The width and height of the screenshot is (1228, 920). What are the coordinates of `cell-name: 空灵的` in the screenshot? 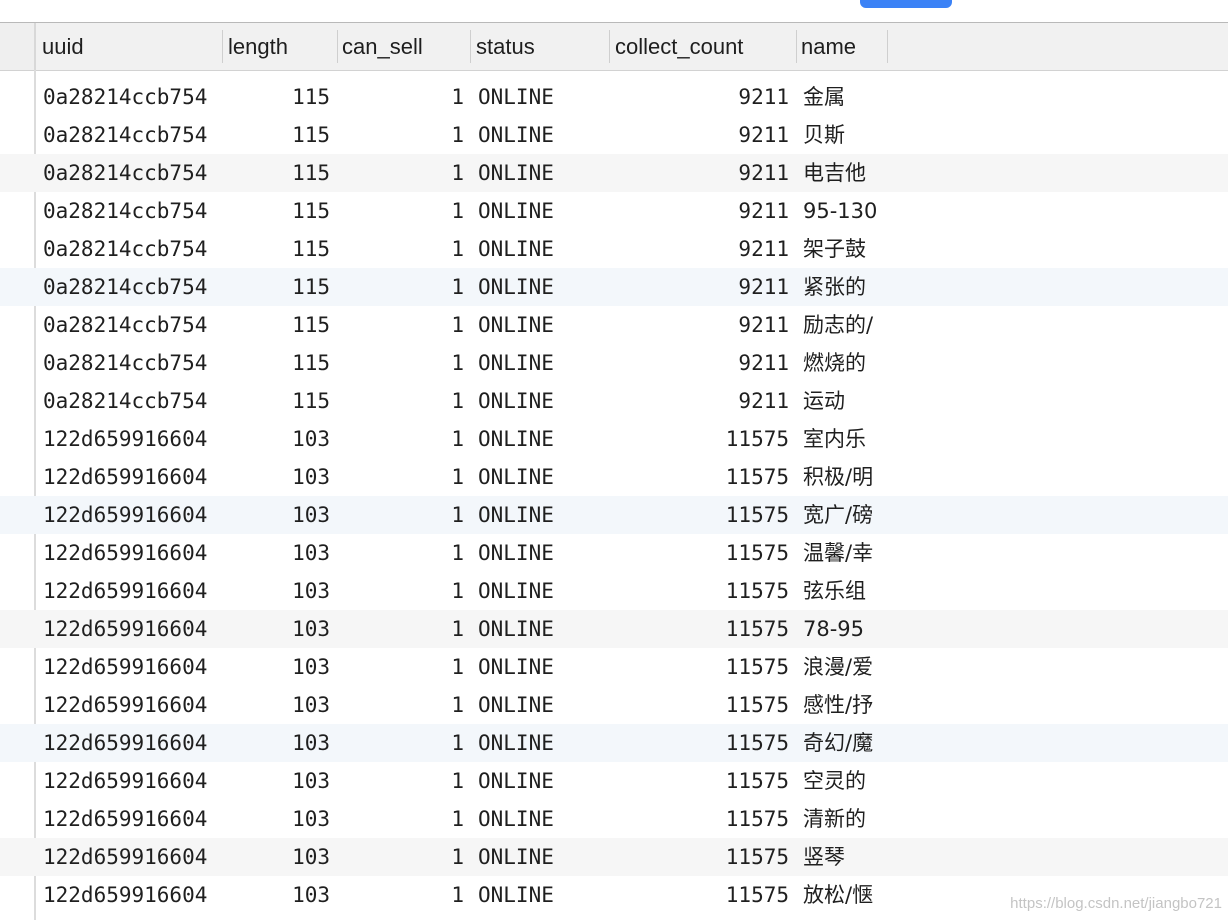 It's located at (863, 781).